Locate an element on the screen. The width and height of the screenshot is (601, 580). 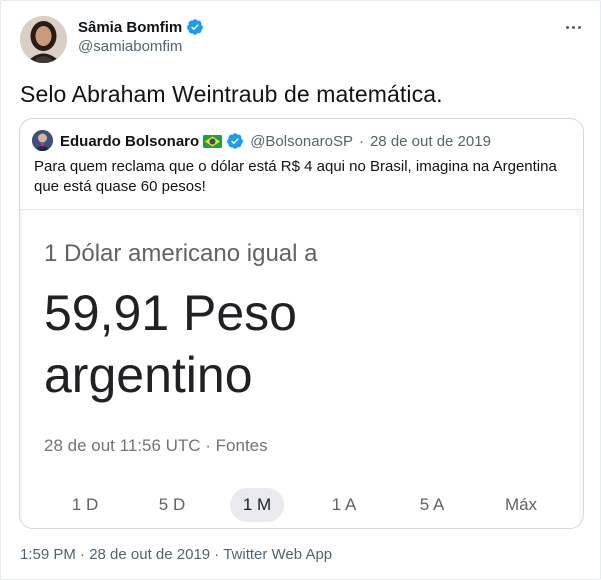
quoted-author-avatar is located at coordinates (42, 140).